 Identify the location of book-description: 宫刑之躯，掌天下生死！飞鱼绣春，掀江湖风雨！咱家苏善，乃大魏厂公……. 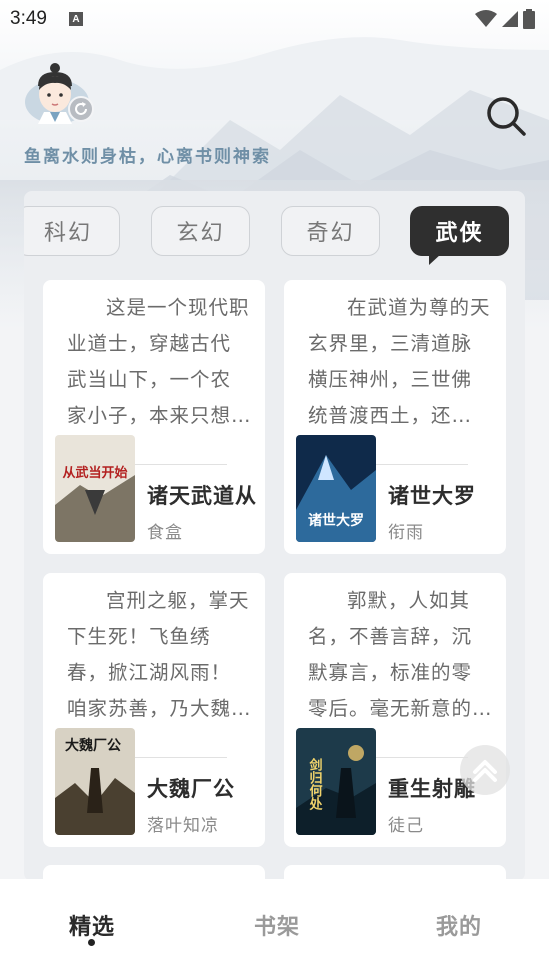
(158, 654).